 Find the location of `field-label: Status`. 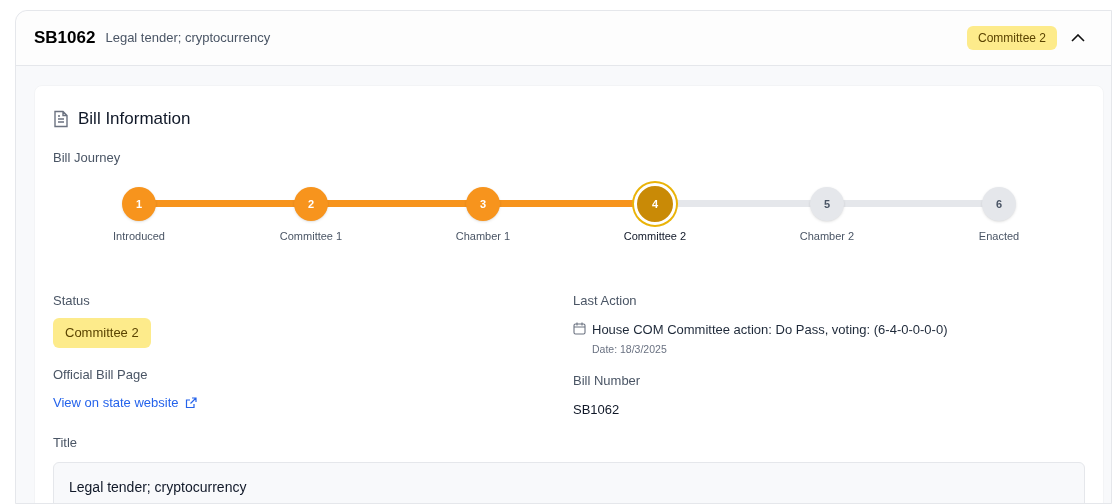

field-label: Status is located at coordinates (72, 300).